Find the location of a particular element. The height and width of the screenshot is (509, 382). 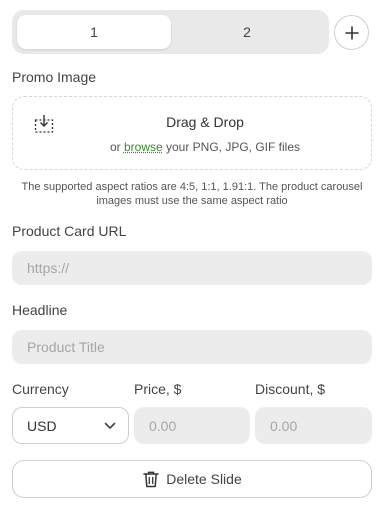

product-card-url-input: https:// is located at coordinates (192, 268).